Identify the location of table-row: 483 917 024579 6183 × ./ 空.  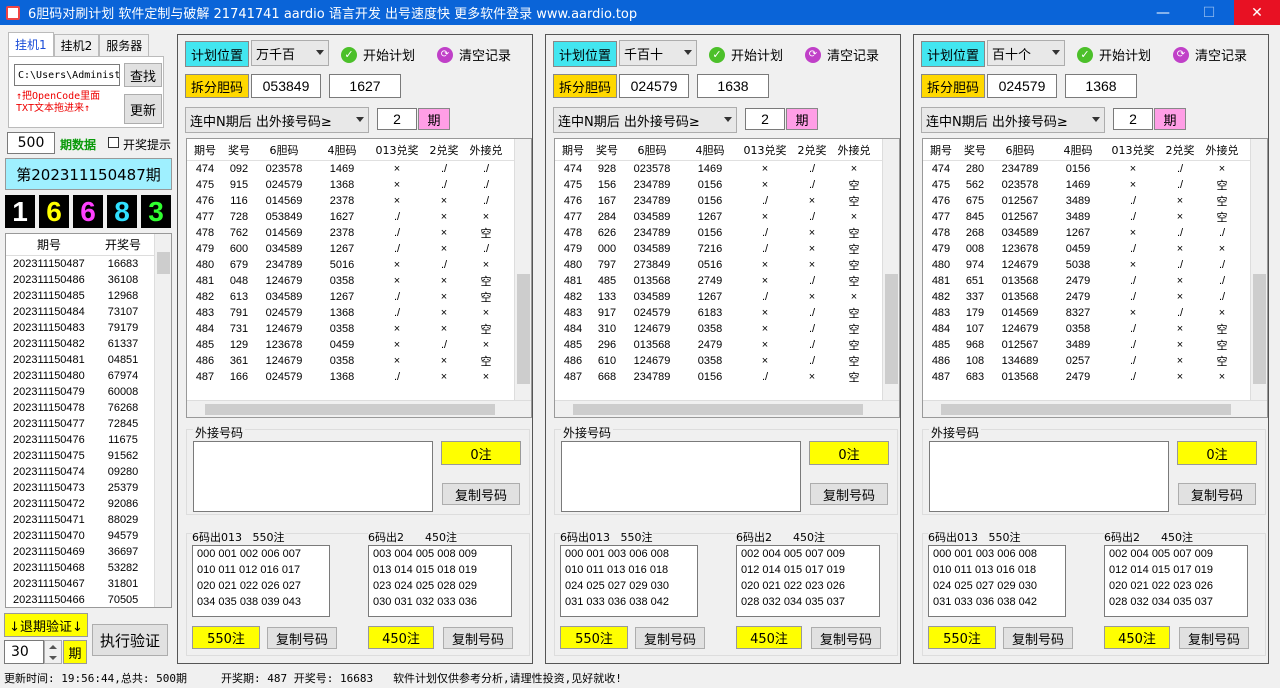
(727, 313).